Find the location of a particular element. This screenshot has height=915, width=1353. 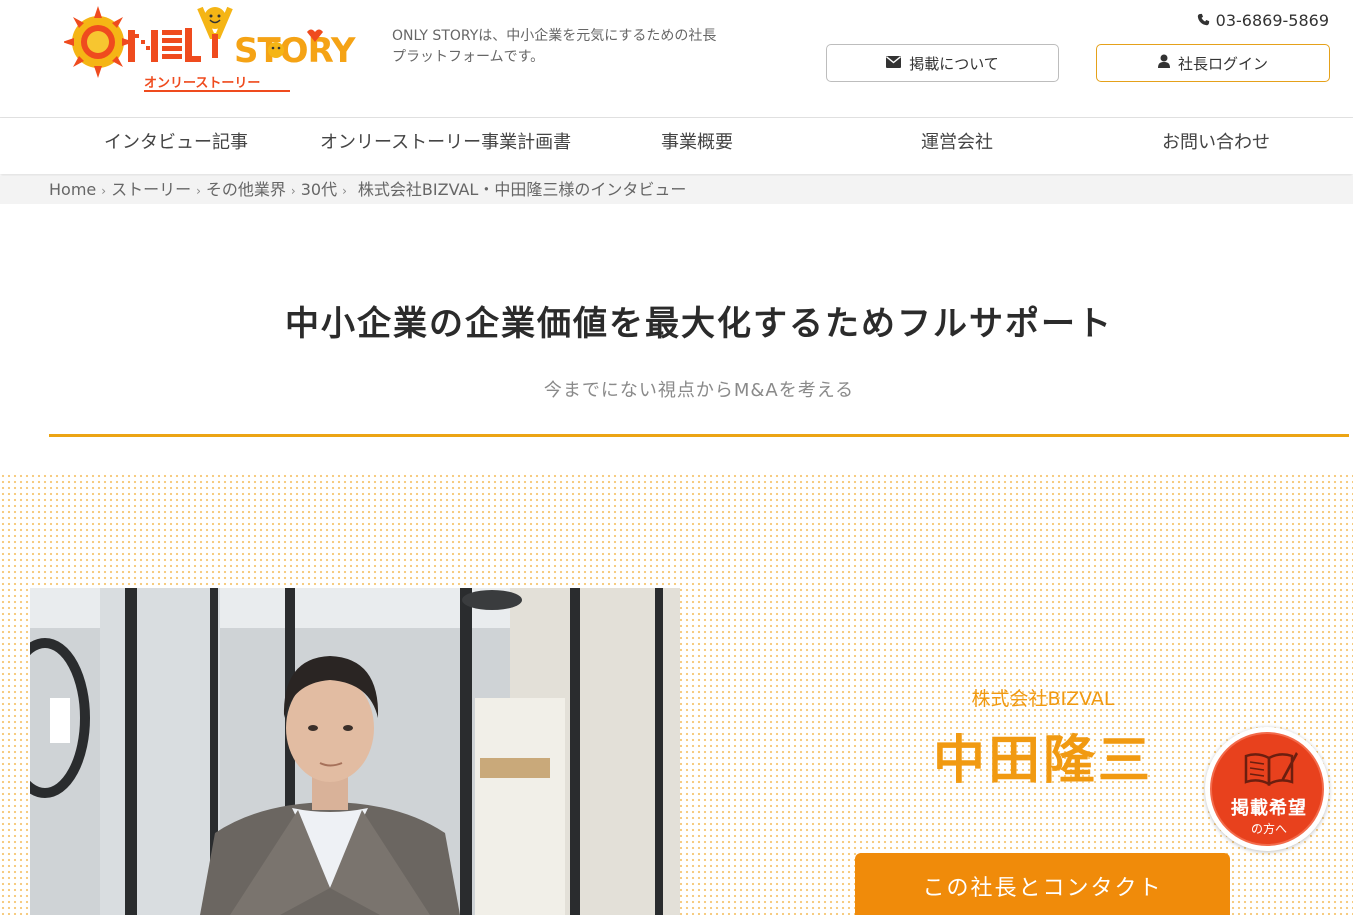

nav-item-interview: インタビュー記事 is located at coordinates (176, 146).